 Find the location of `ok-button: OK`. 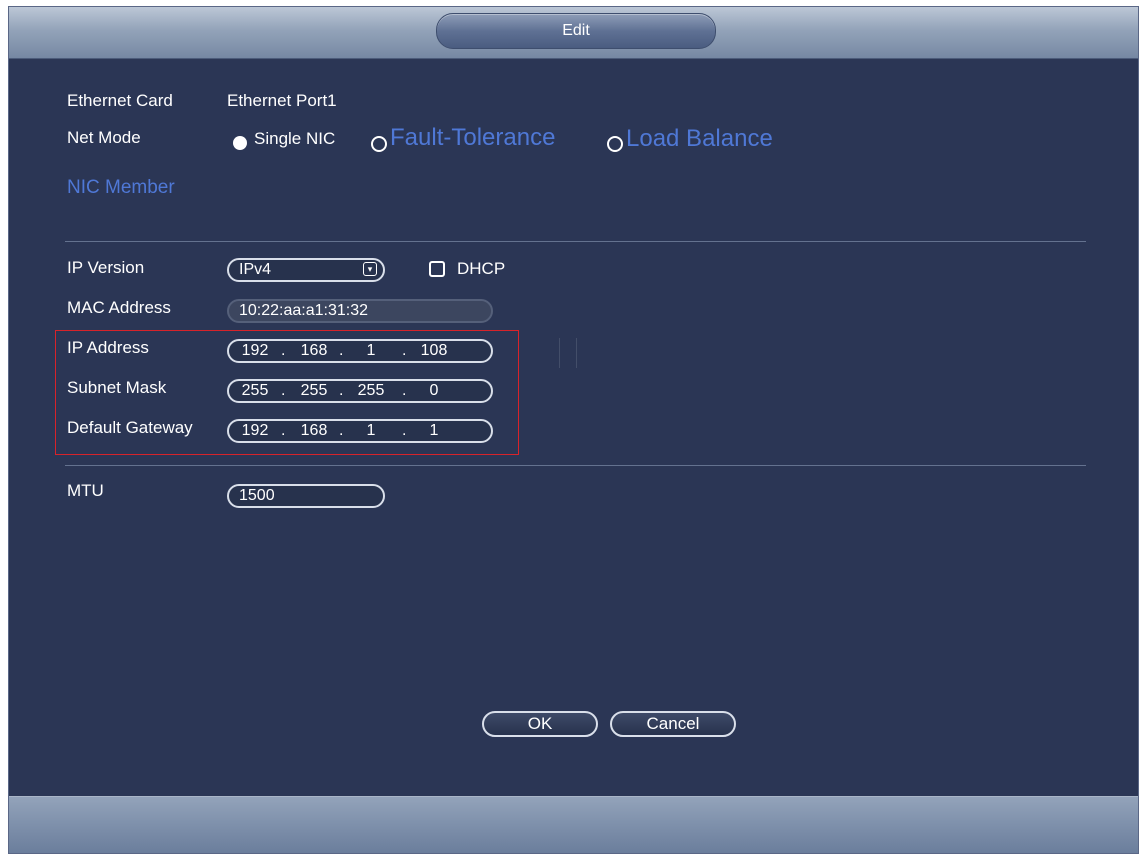

ok-button: OK is located at coordinates (540, 724).